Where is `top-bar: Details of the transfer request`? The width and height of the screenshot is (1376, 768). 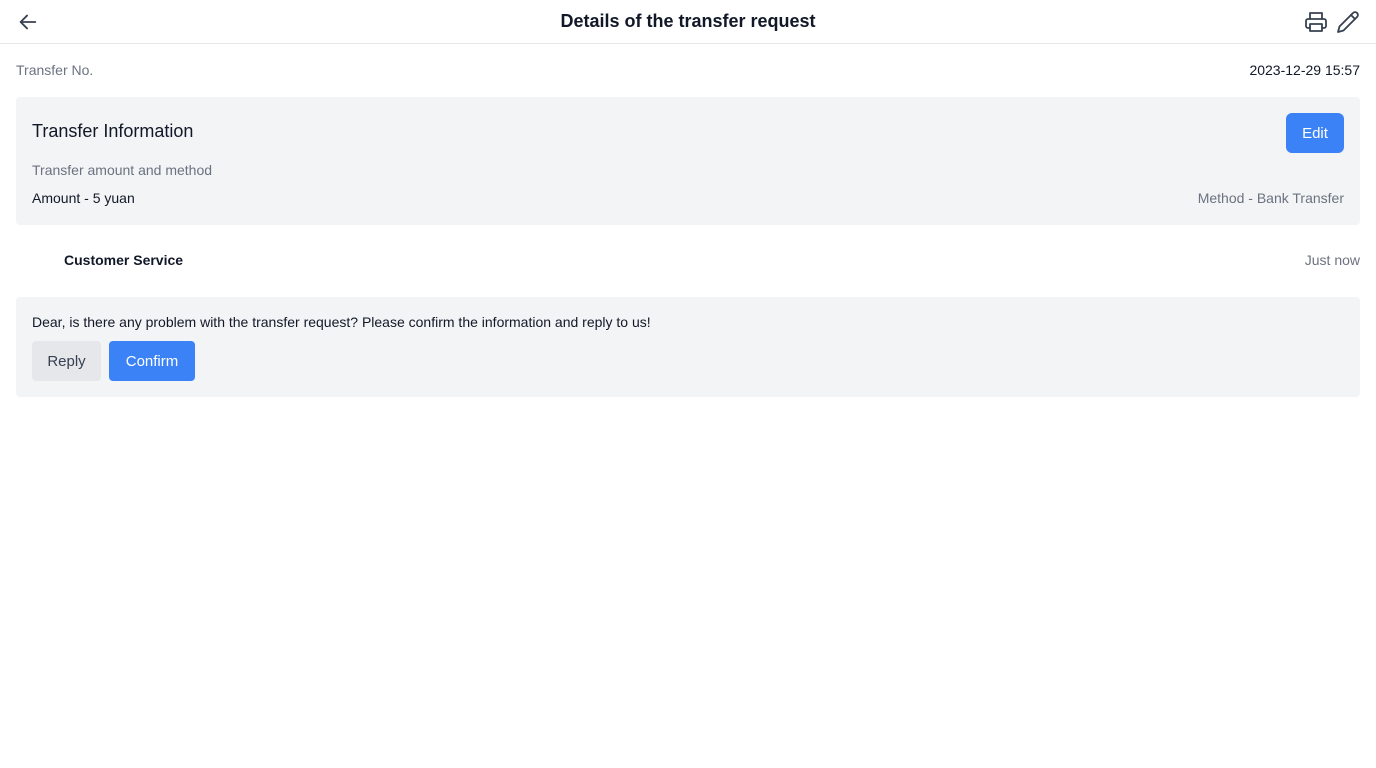
top-bar: Details of the transfer request is located at coordinates (688, 22).